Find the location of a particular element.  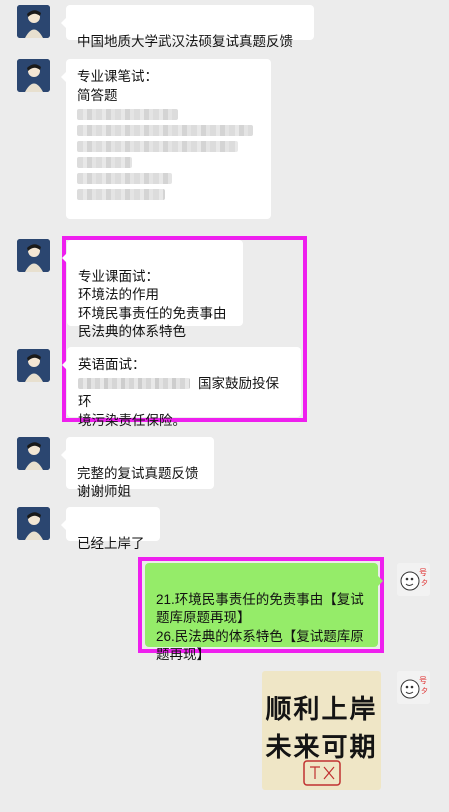

message-text: 中国地质大学武汉法硕复试真题反馈 is located at coordinates (185, 41).